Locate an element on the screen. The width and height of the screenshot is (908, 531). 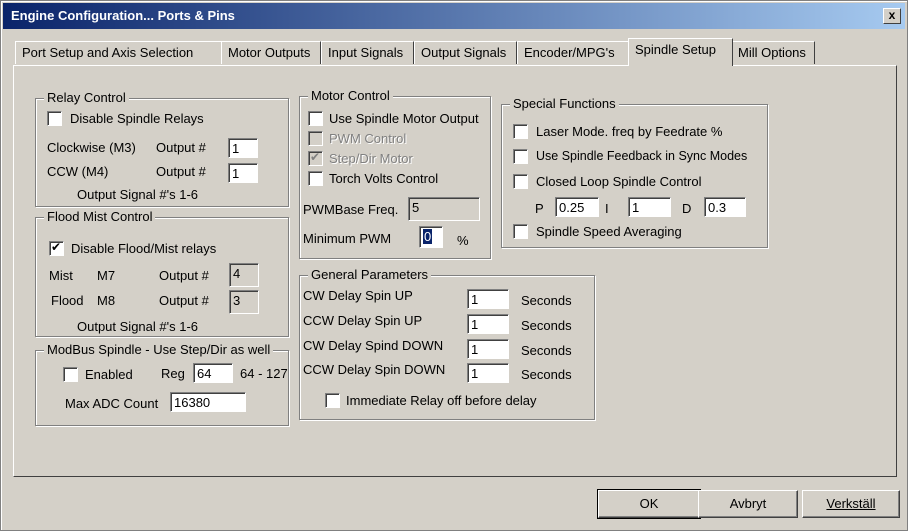
flood-output-field: 3 is located at coordinates (244, 302).